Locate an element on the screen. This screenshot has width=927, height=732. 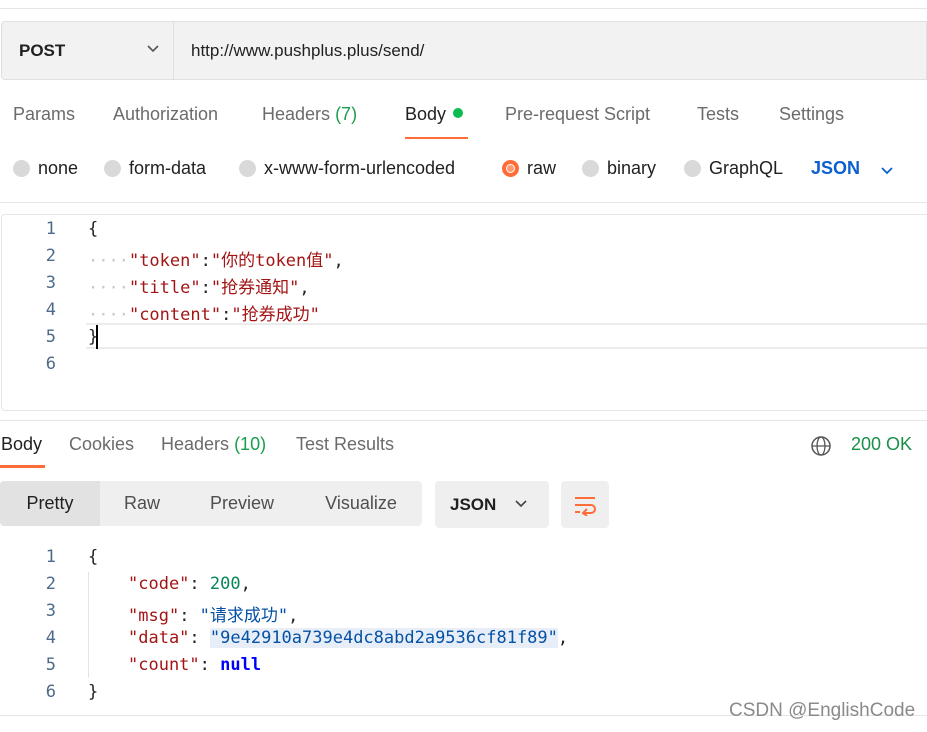
tab-pre-request-script: Pre-request Script is located at coordinates (577, 114).